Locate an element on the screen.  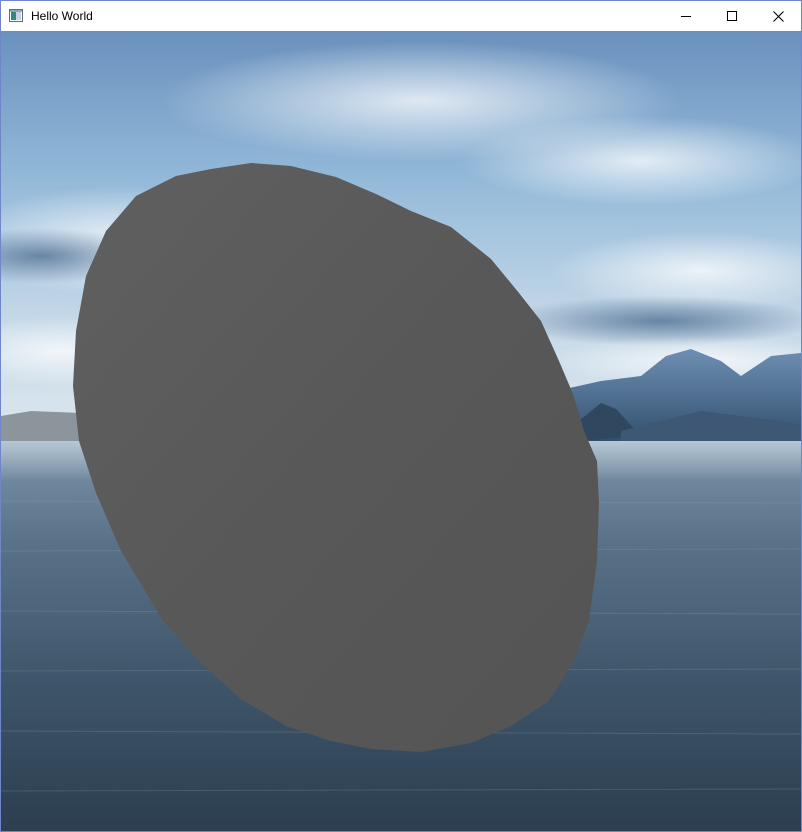
close-button is located at coordinates (778, 16).